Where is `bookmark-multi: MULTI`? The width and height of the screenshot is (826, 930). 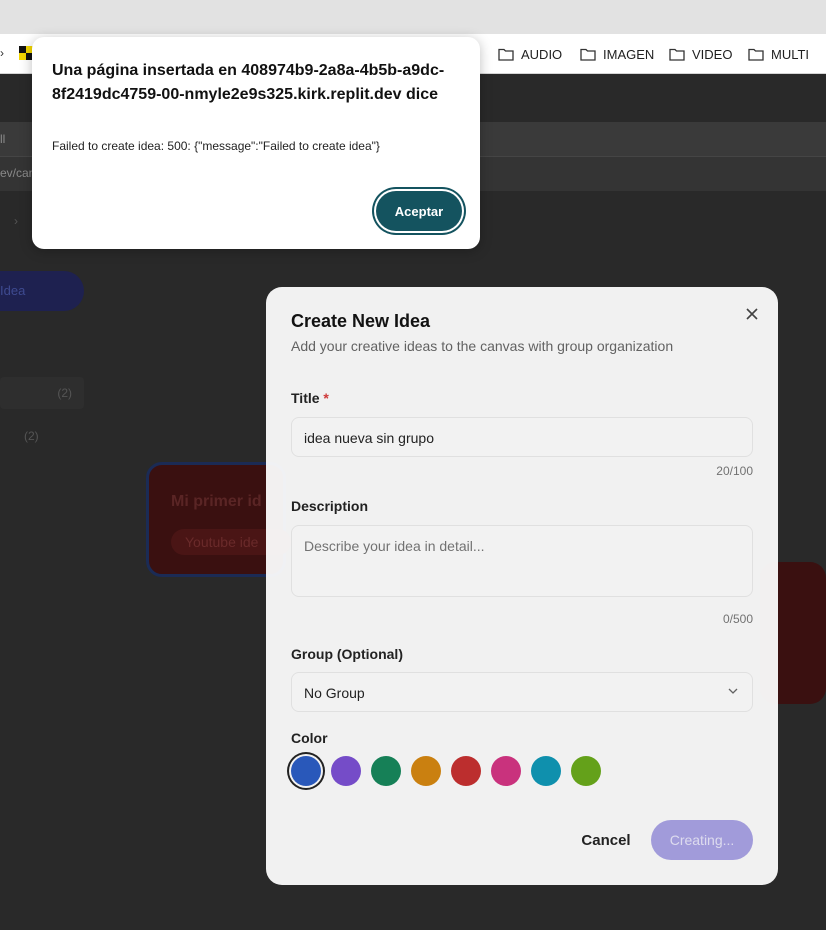
bookmark-multi: MULTI is located at coordinates (778, 54).